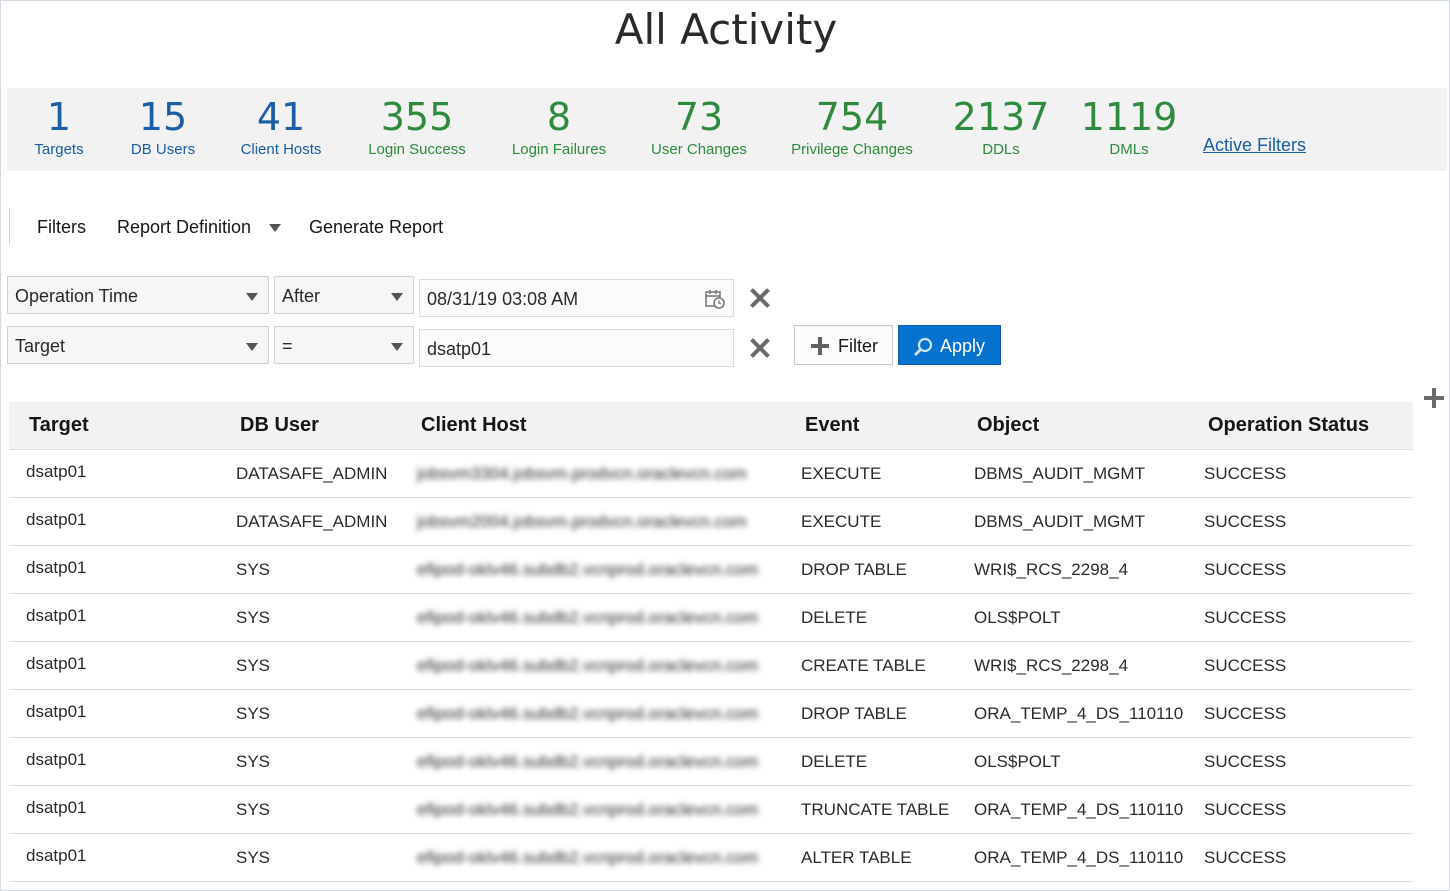 The image size is (1450, 891). Describe the element at coordinates (852, 149) in the screenshot. I see `stat-label: Privilege Changes` at that location.